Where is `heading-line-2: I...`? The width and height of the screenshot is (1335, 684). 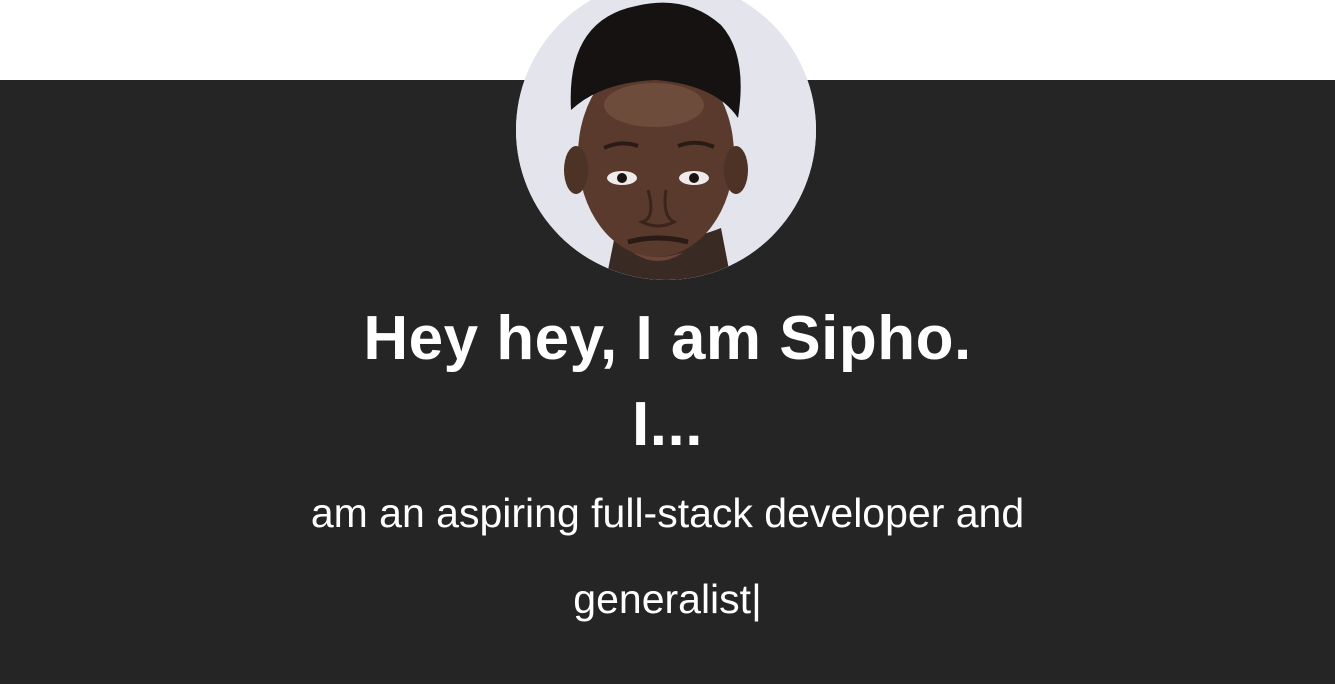
heading-line-2: I... is located at coordinates (667, 424).